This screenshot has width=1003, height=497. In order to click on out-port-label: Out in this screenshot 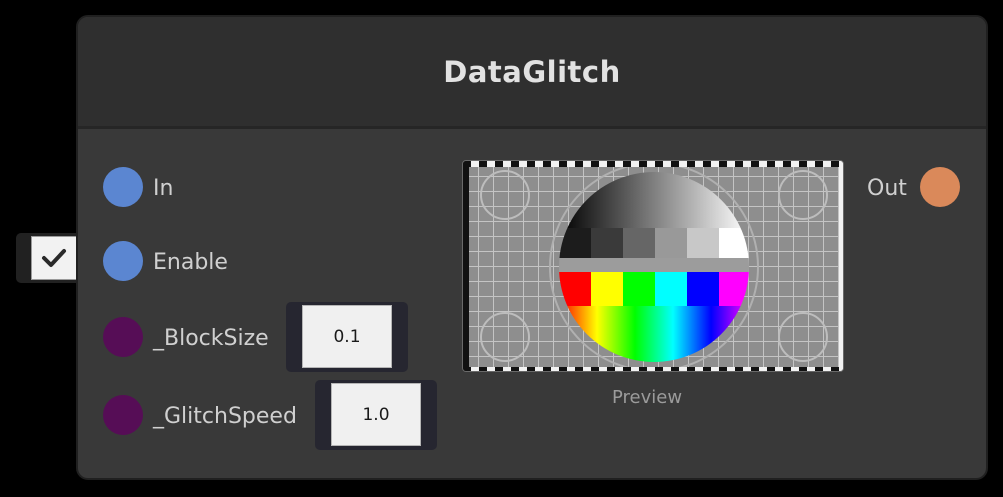, I will do `click(887, 188)`.